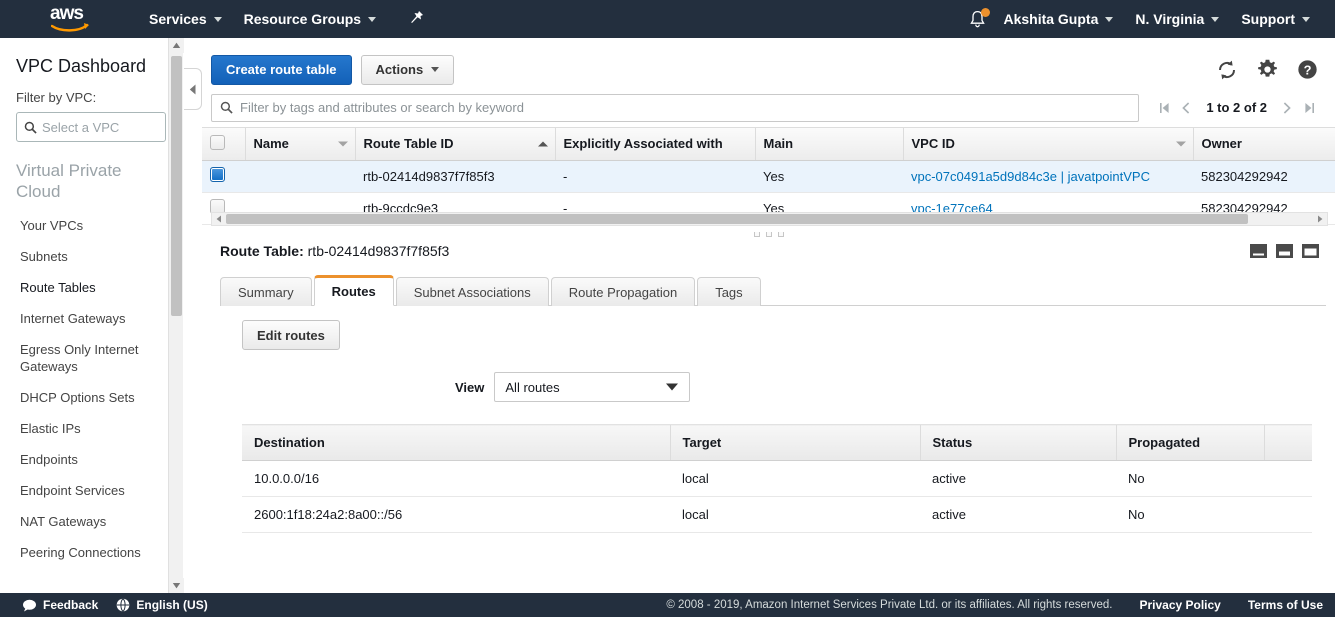  What do you see at coordinates (1170, 19) in the screenshot?
I see `region-label: N. Virginia` at bounding box center [1170, 19].